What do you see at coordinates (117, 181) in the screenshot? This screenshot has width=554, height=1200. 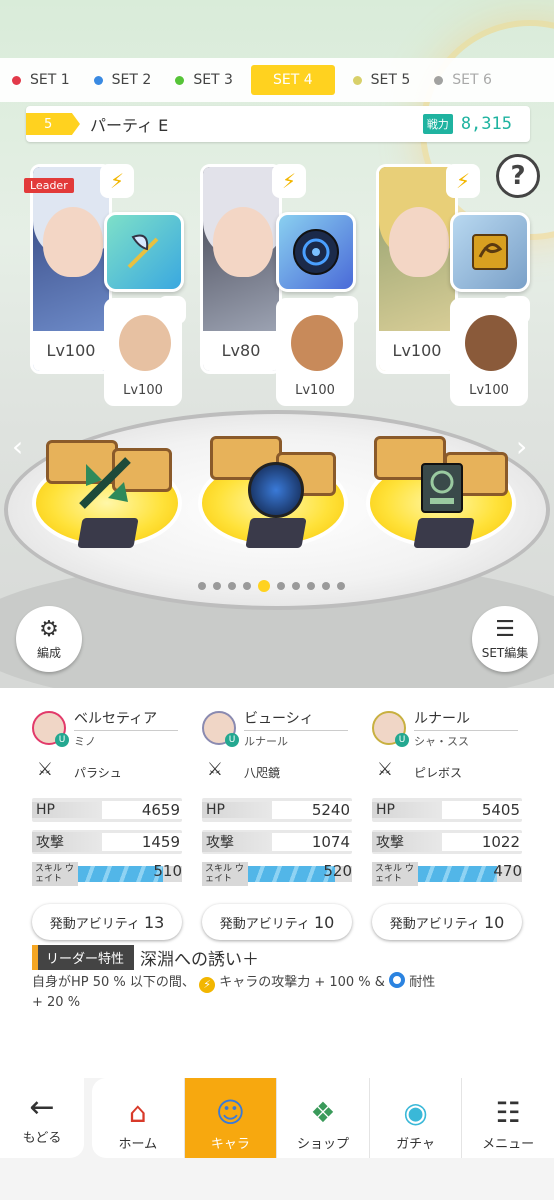 I see `lightning-icon: ⚡` at bounding box center [117, 181].